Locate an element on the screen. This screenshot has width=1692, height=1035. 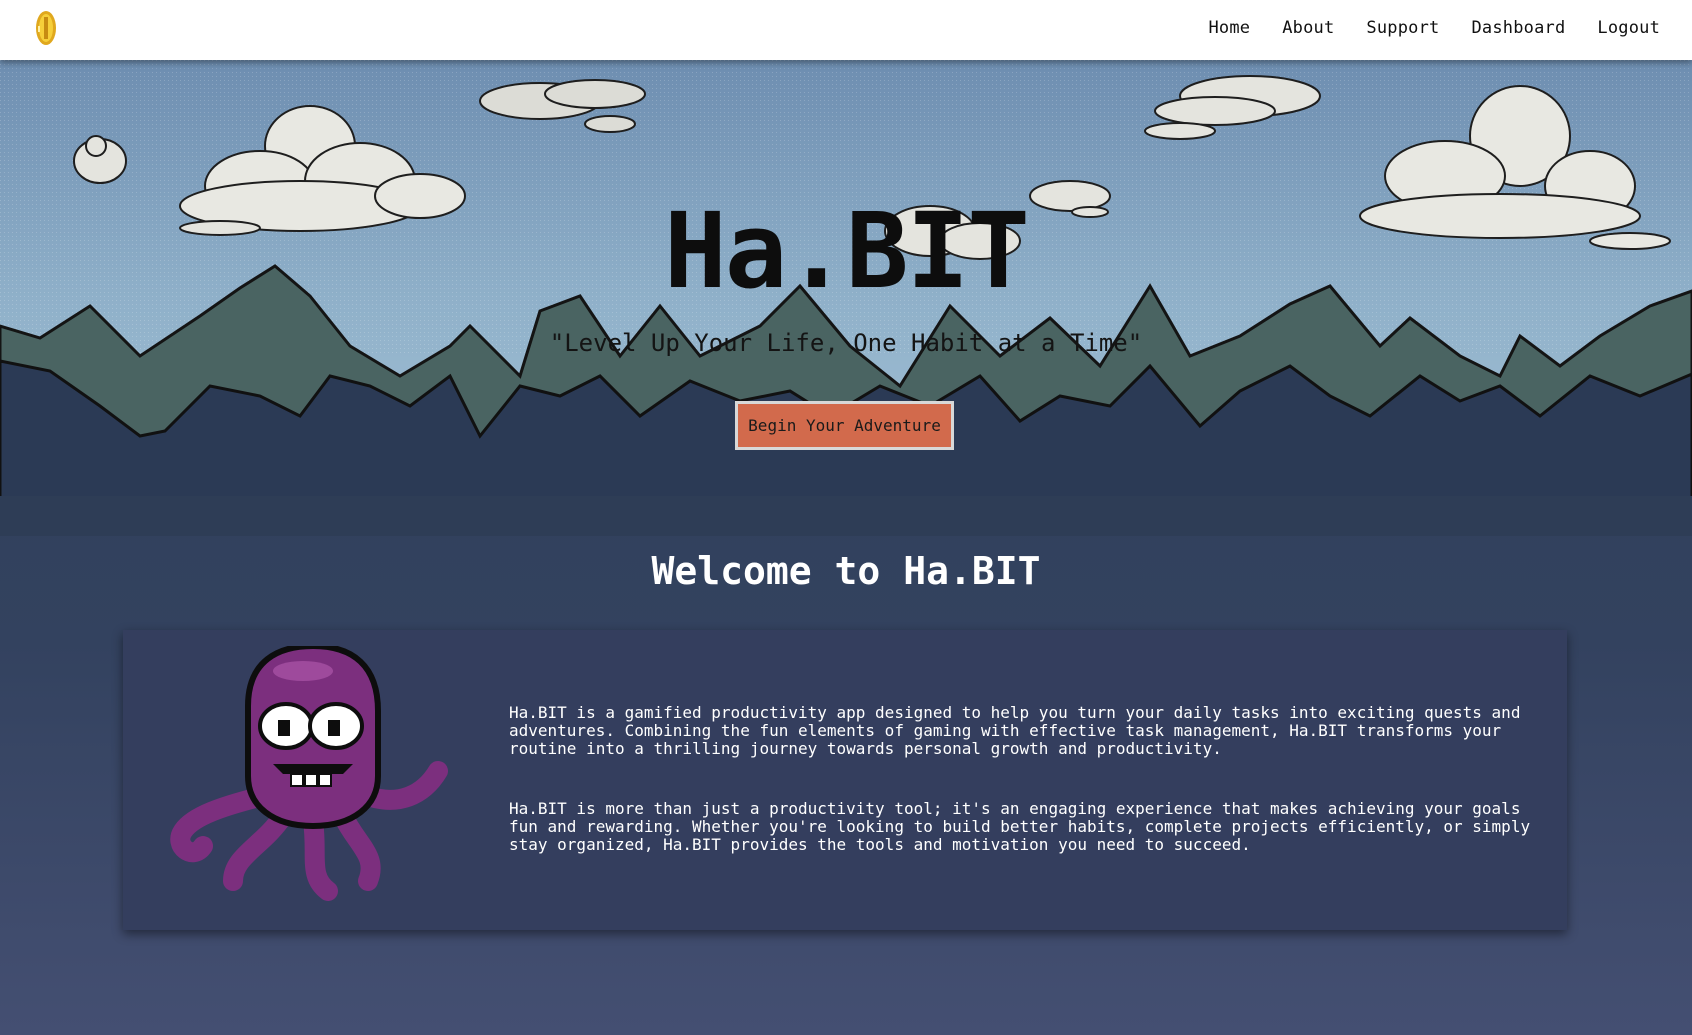
begin-adventure-button: Begin Your Adventure is located at coordinates (844, 425).